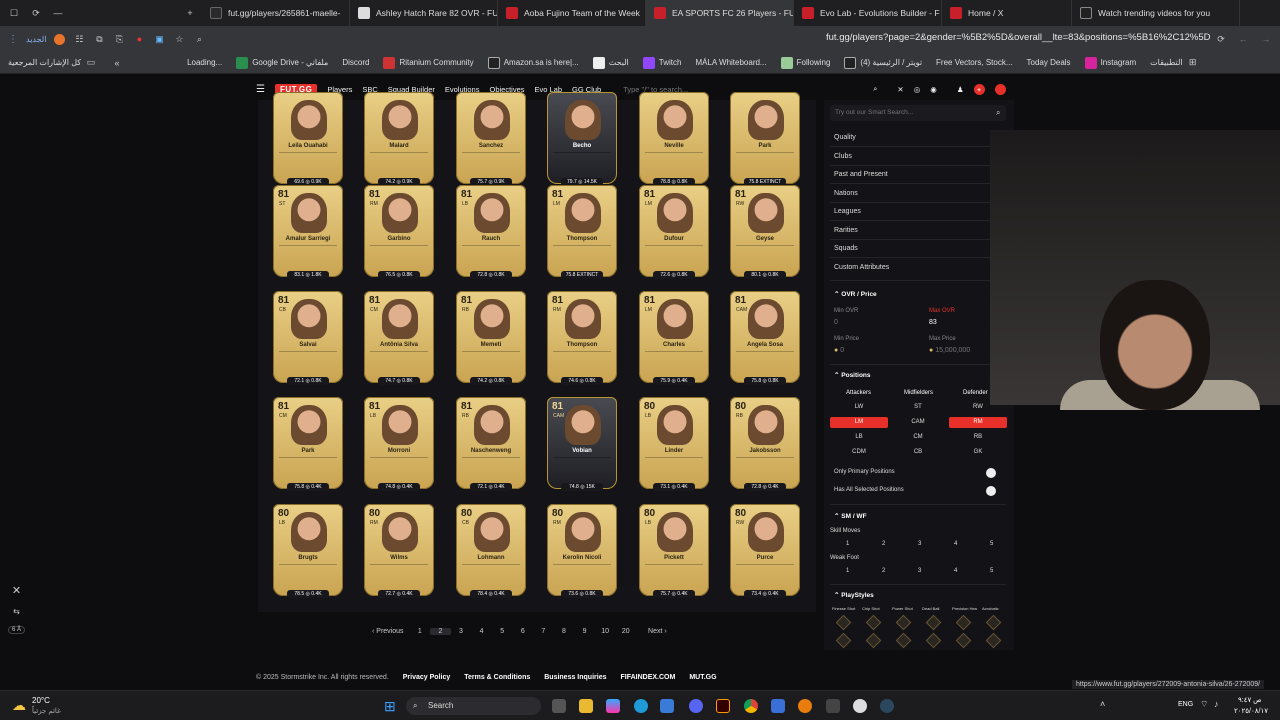  Describe the element at coordinates (473, 706) in the screenshot. I see `taskbar-search: ⌕ Search` at that location.